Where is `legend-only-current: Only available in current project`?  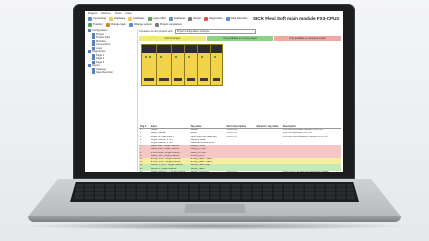 legend-only-current: Only available in current project is located at coordinates (240, 38).